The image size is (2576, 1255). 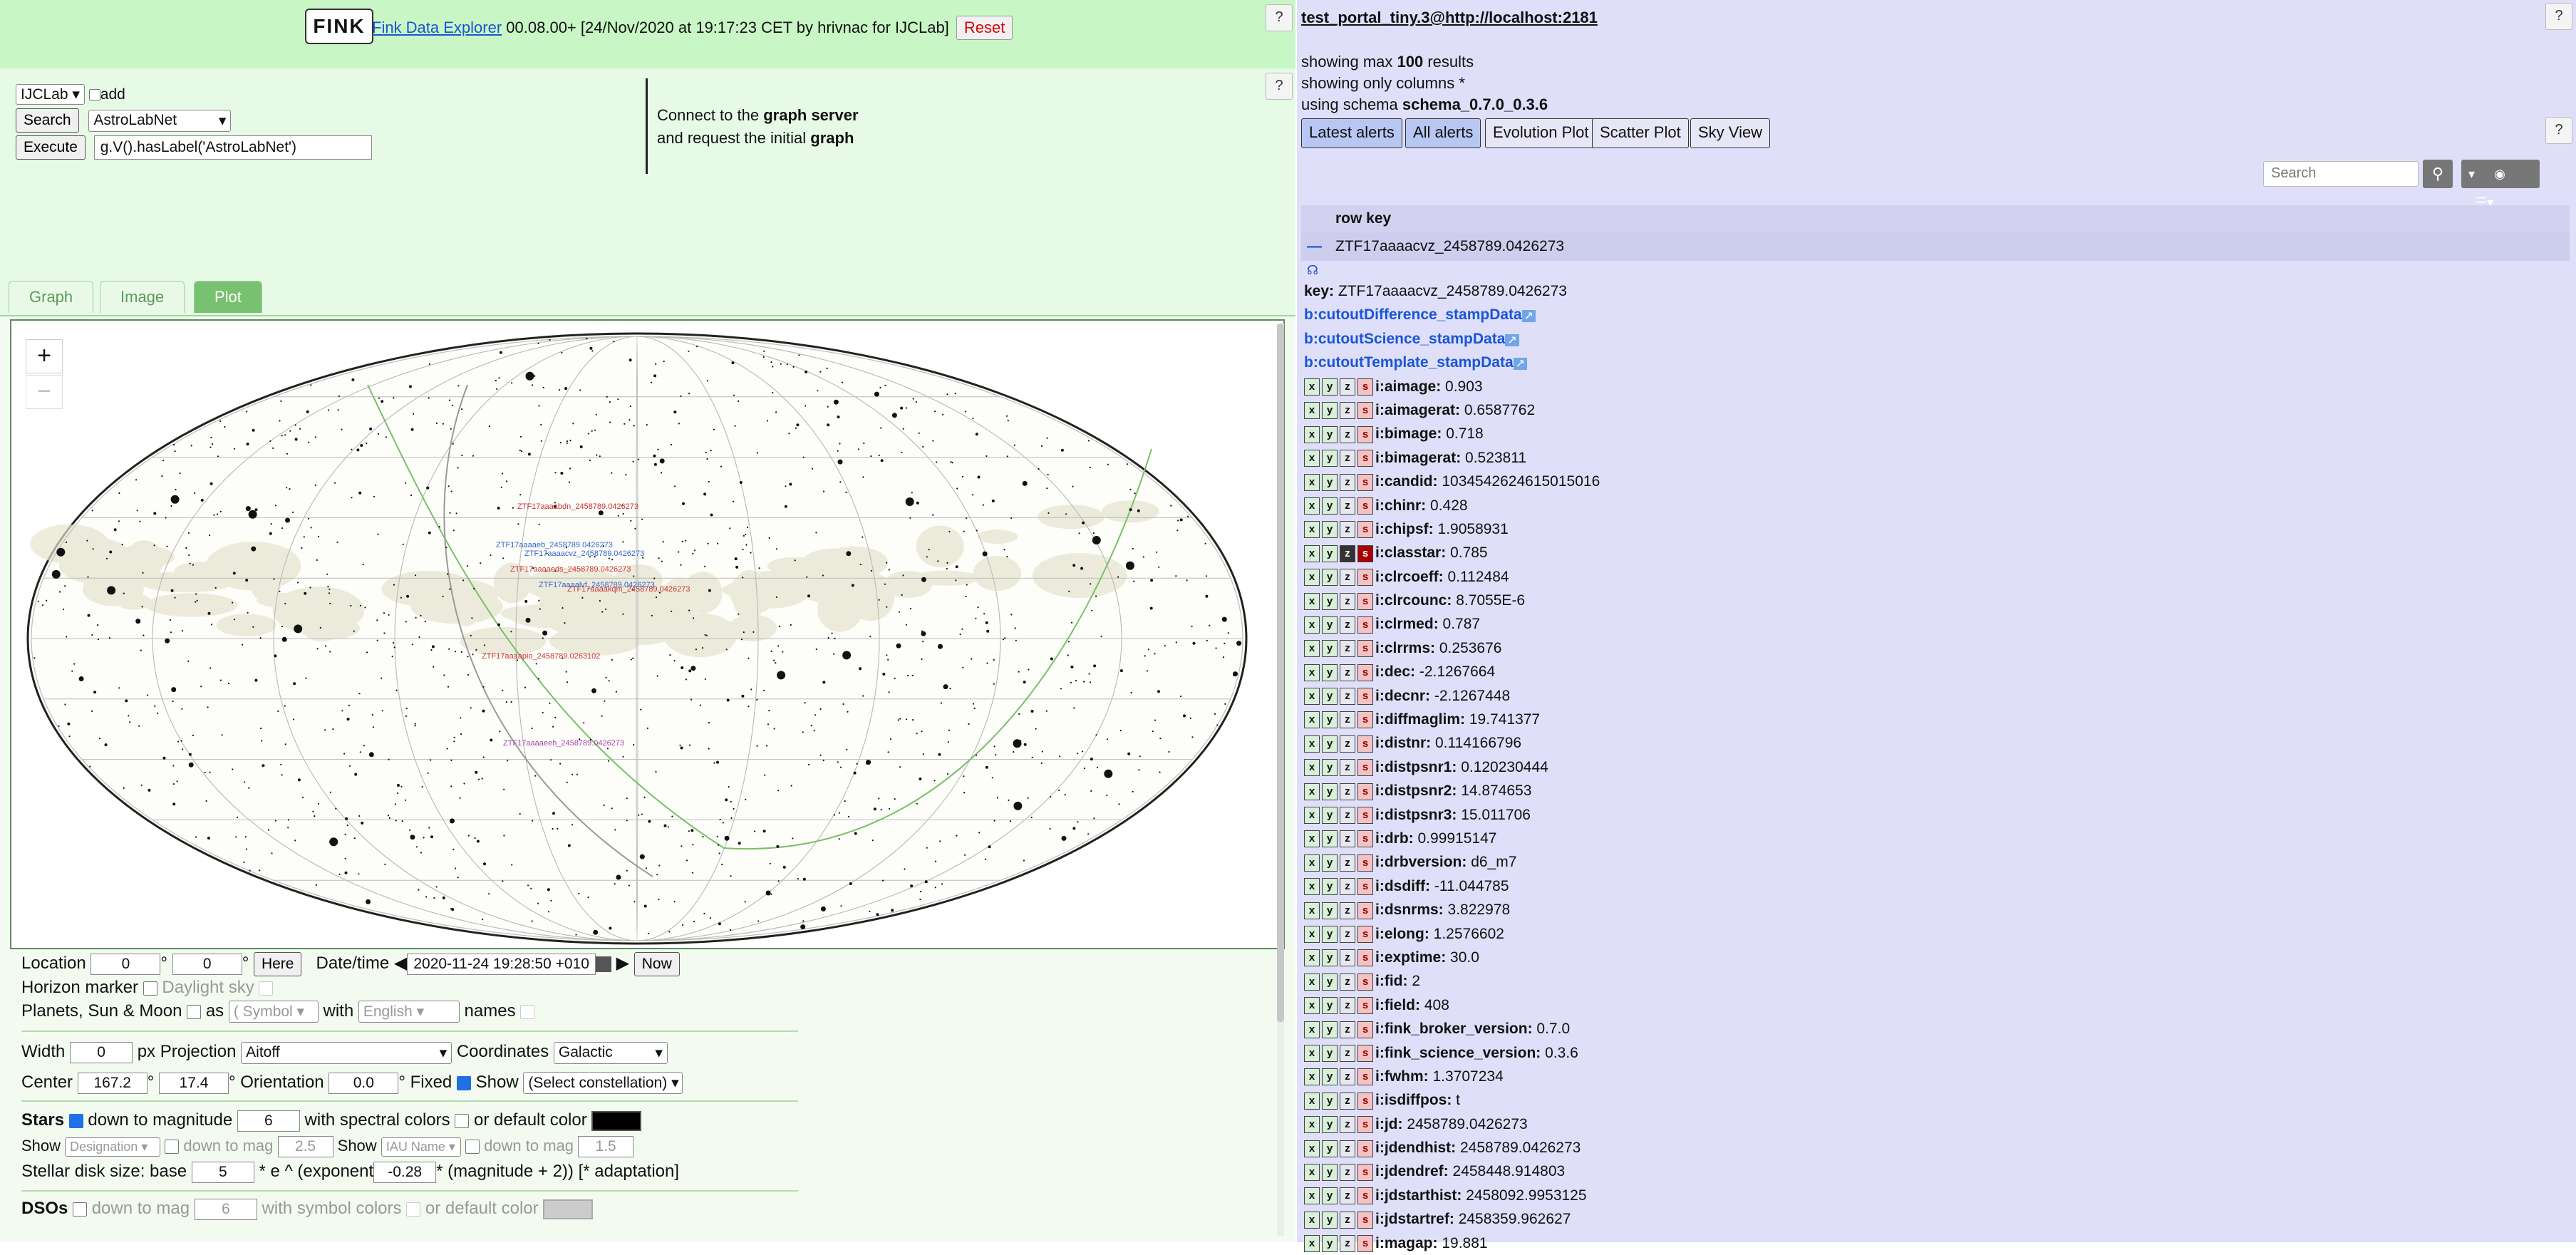 I want to click on scrollbar, so click(x=1281, y=780).